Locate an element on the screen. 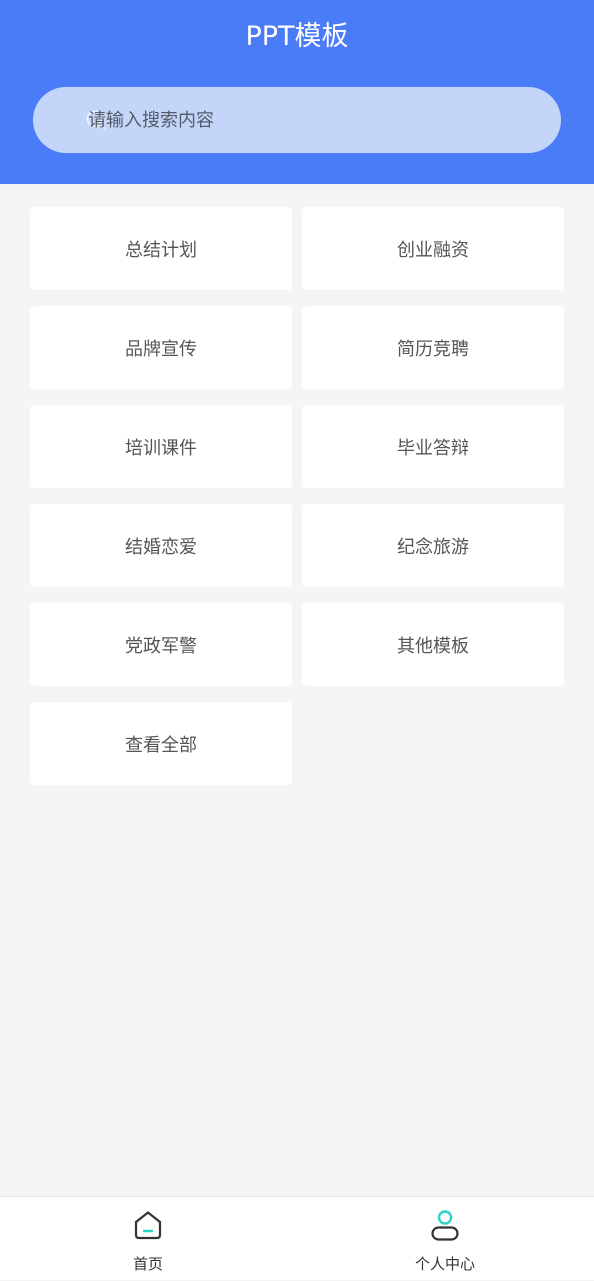  category-card-other: 其他模板 is located at coordinates (433, 644).